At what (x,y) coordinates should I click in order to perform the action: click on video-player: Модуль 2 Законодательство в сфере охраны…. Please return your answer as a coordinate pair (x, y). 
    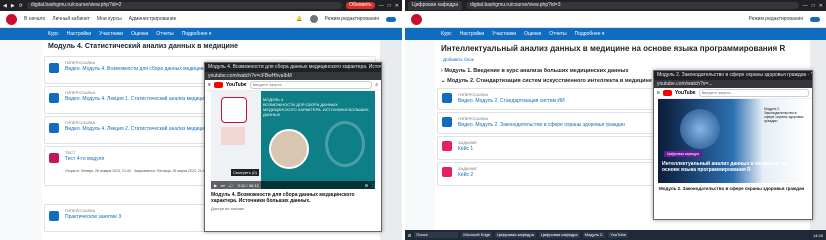
    Looking at the image, I should click on (733, 141).